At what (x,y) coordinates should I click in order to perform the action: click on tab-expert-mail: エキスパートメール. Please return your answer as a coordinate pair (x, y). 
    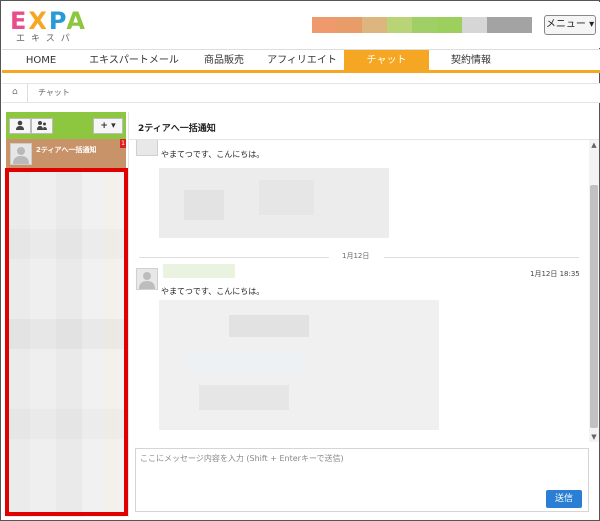
    Looking at the image, I should click on (134, 60).